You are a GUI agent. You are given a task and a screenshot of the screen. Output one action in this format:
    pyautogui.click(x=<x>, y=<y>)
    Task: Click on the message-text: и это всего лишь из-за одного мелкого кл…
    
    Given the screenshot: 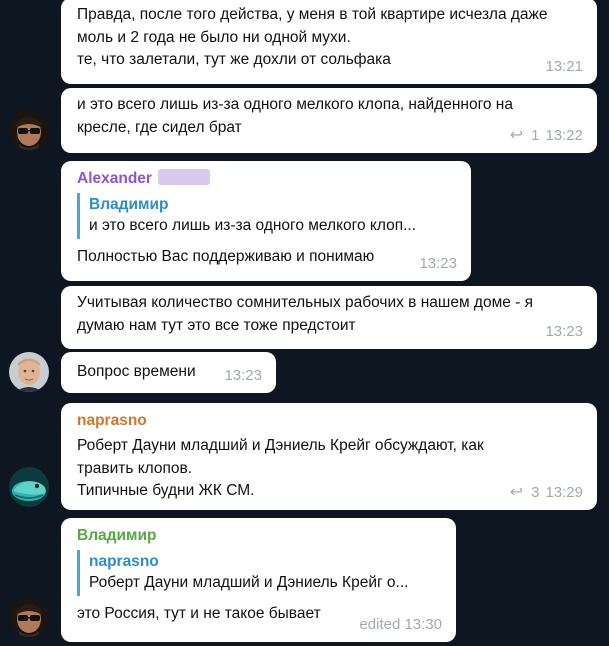 What is the action you would take?
    pyautogui.click(x=295, y=116)
    